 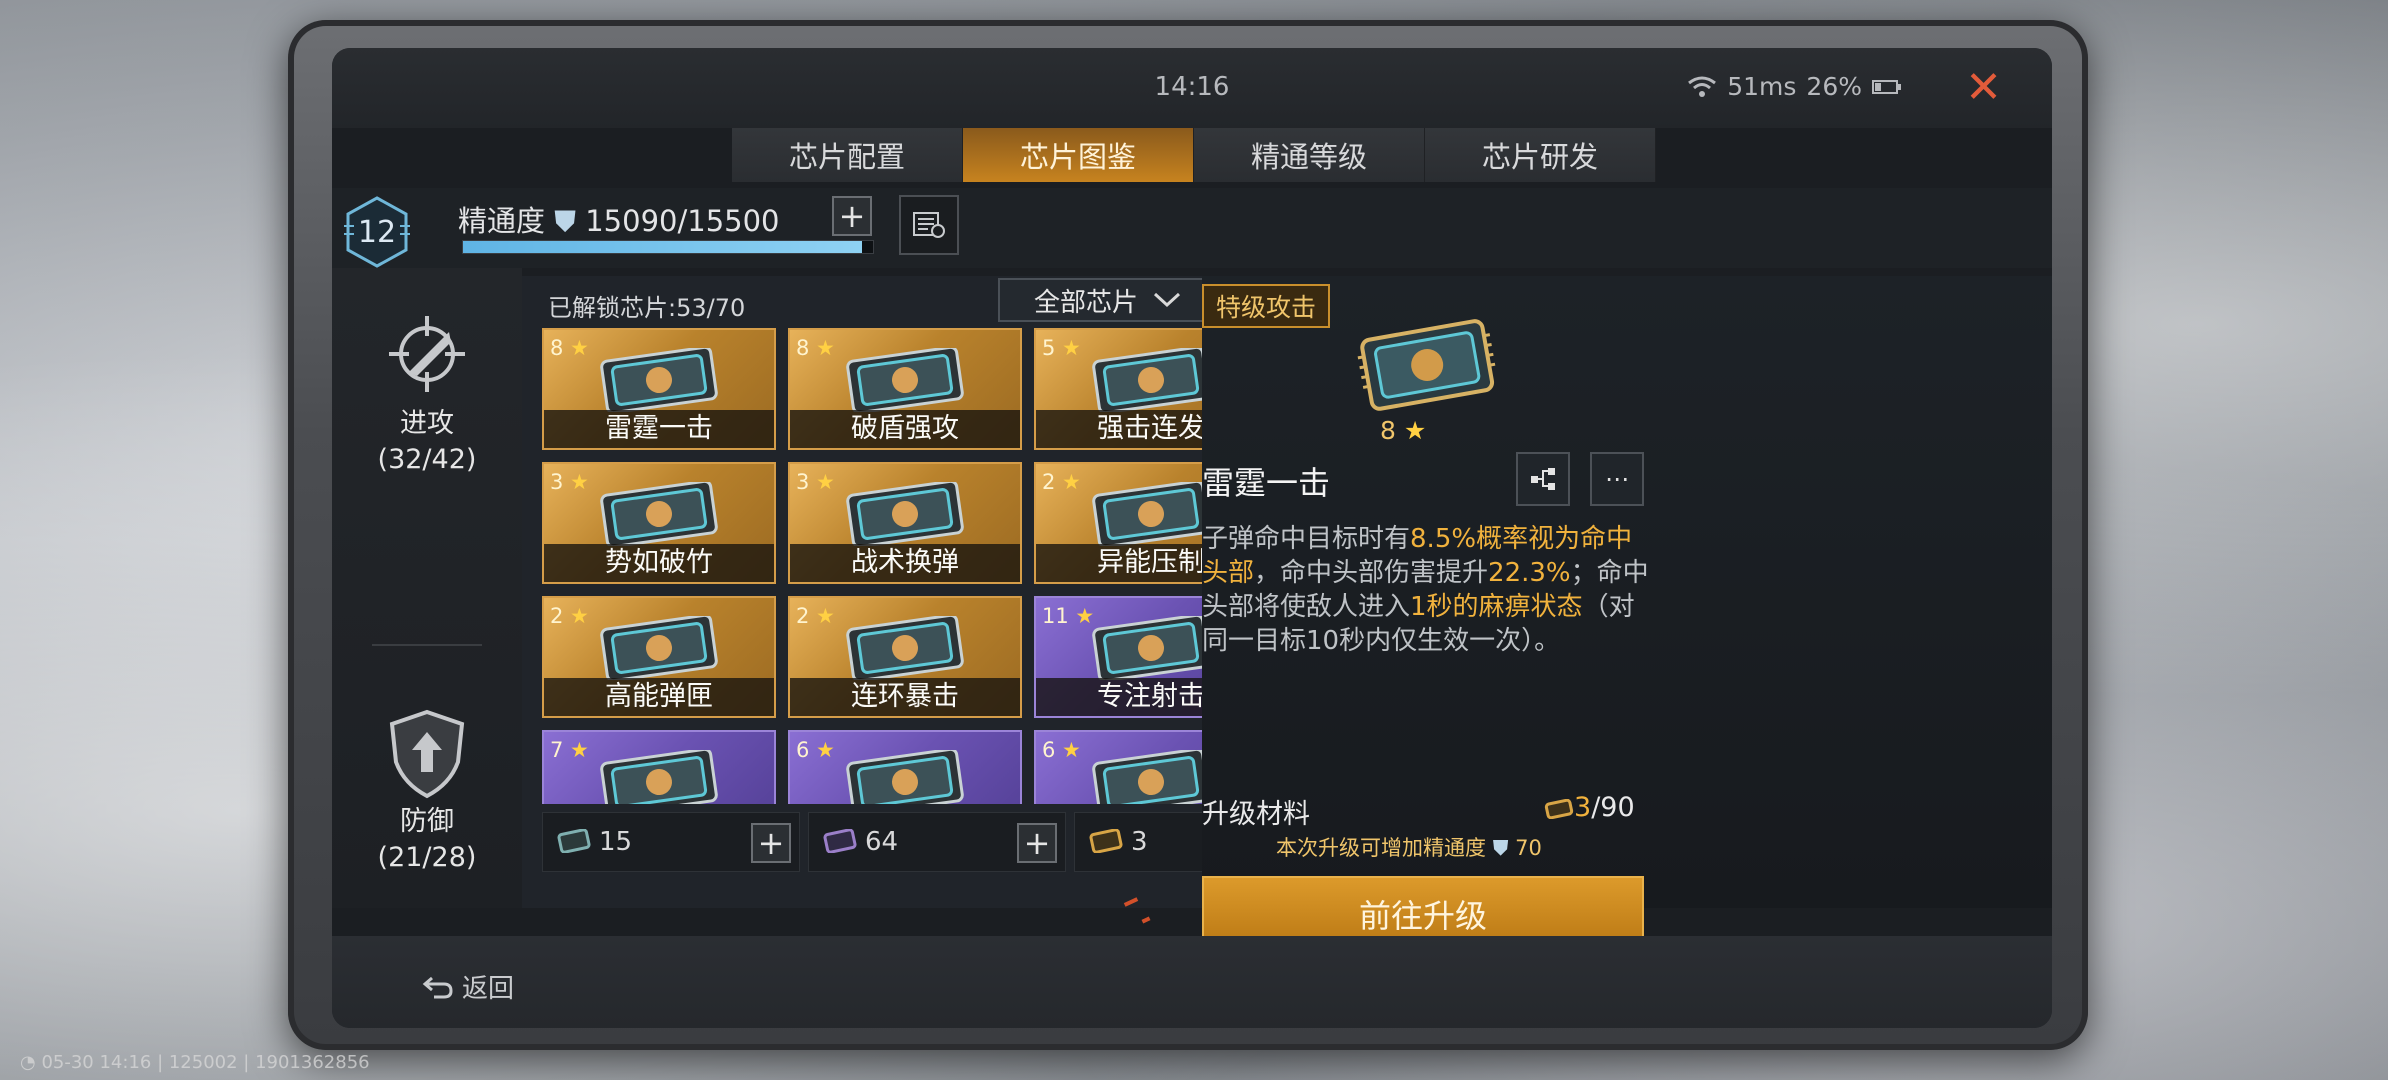 I want to click on upgrade-need: /90, so click(x=1613, y=807).